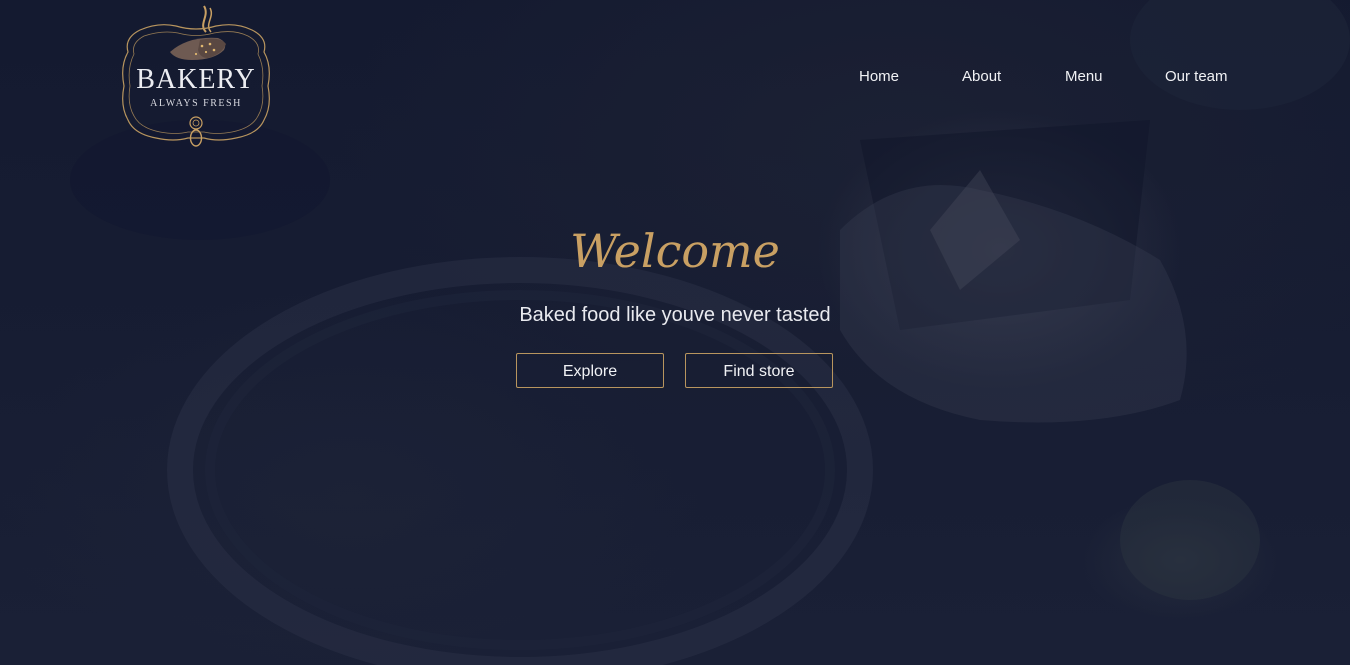  Describe the element at coordinates (675, 315) in the screenshot. I see `hero-tagline: Baked food like youve never tasted` at that location.